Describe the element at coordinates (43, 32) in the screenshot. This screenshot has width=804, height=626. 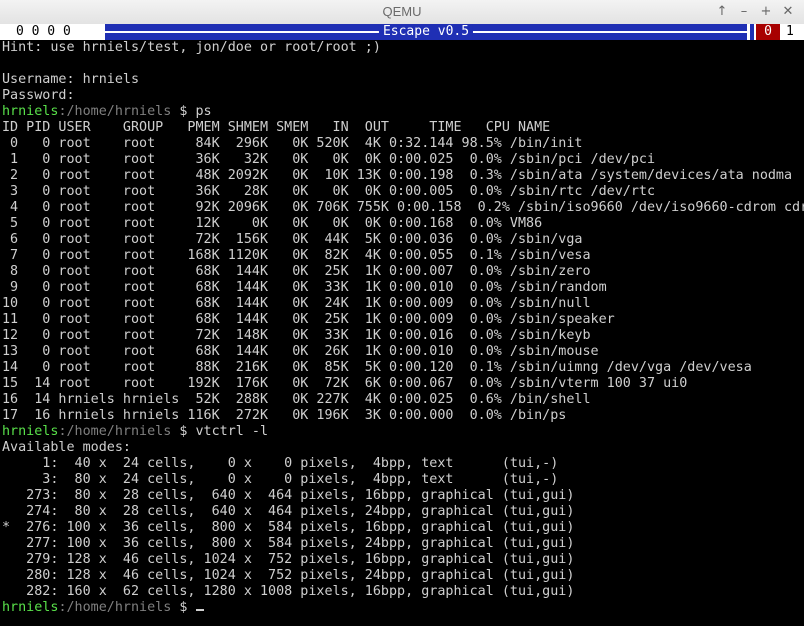
I see `status-counters: 0 0 0 0` at that location.